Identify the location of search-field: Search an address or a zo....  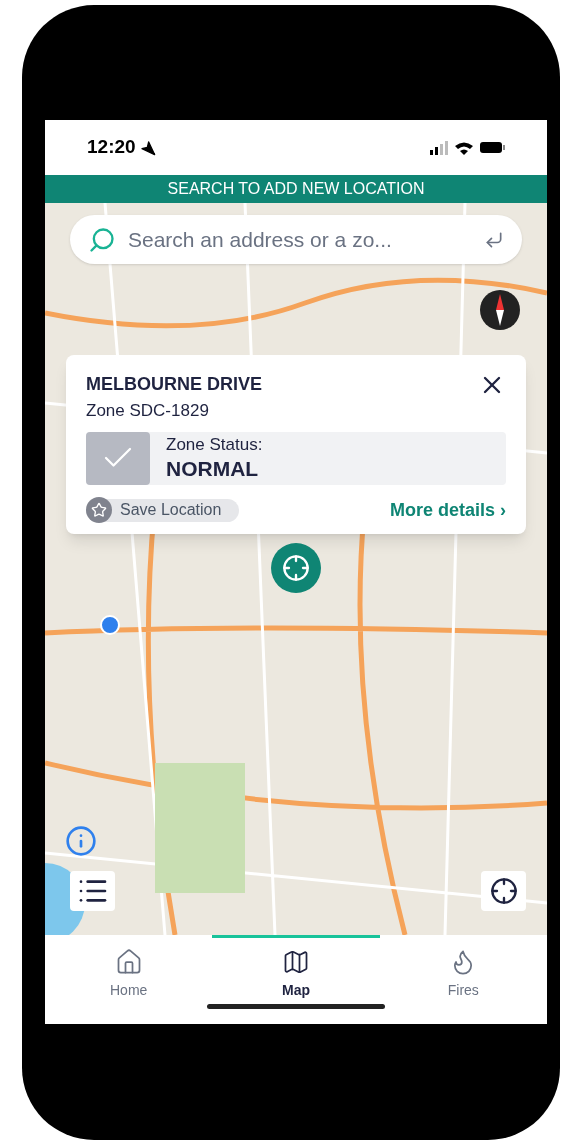
(296, 239).